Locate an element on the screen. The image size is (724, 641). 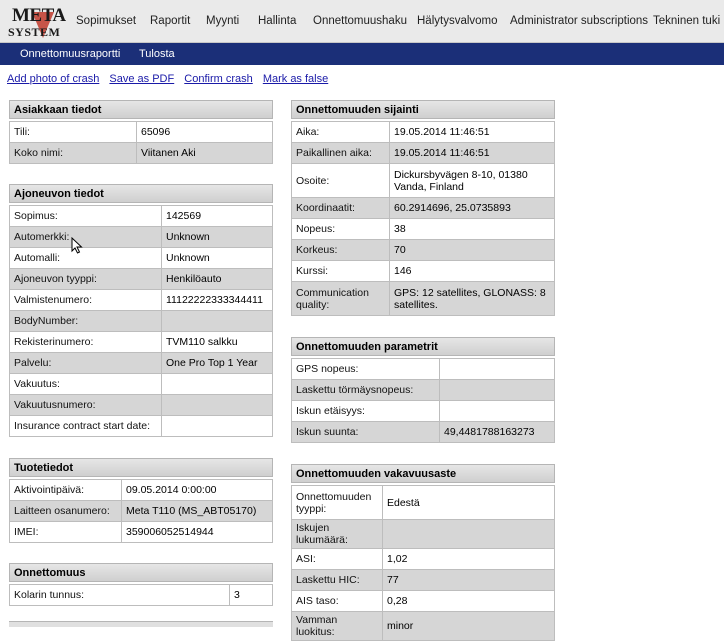
row-value: Meta T110 (MS_ABT05170) is located at coordinates (197, 511).